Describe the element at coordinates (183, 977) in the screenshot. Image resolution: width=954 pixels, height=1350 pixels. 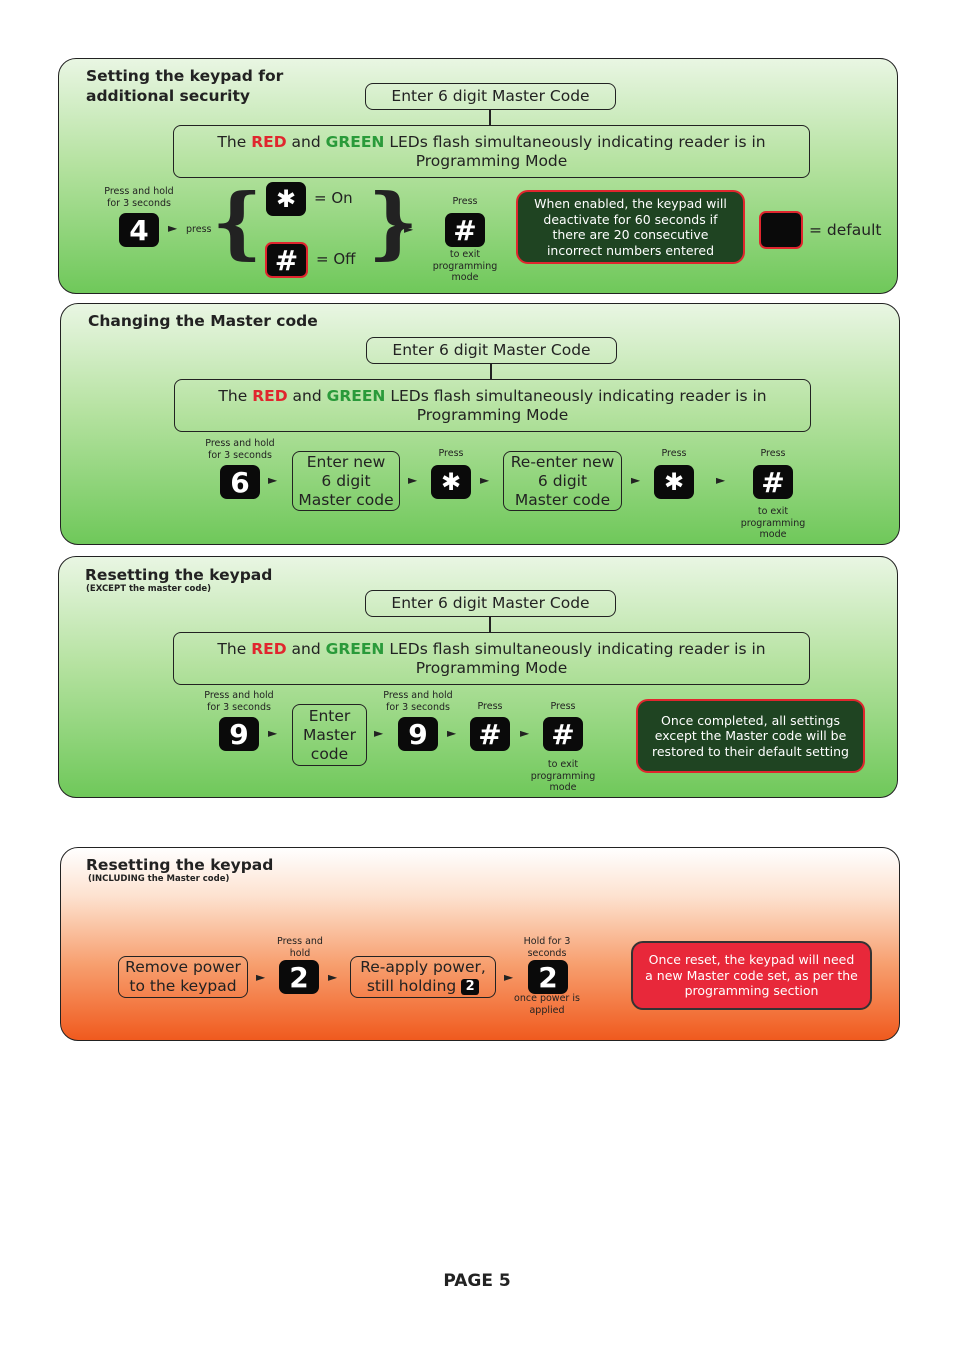
I see `remove-power-box: Remove power to the keypad` at that location.